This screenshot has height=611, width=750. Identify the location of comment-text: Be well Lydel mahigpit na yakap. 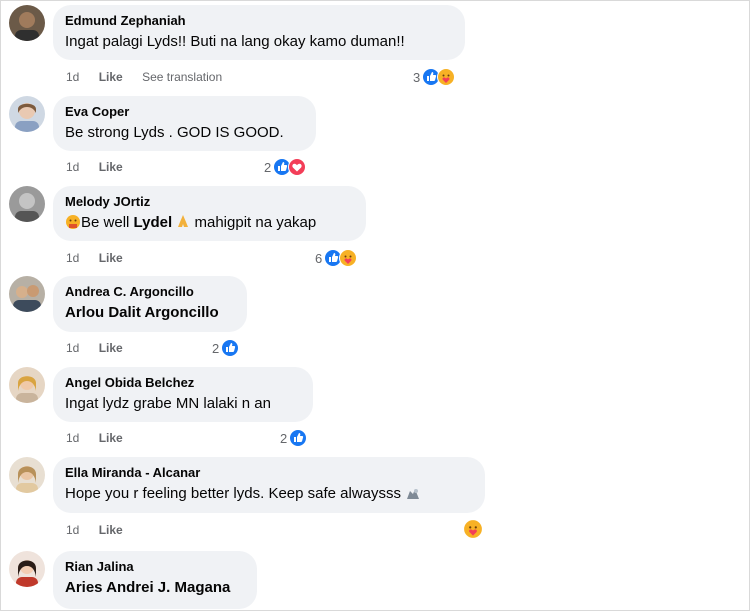
(209, 223).